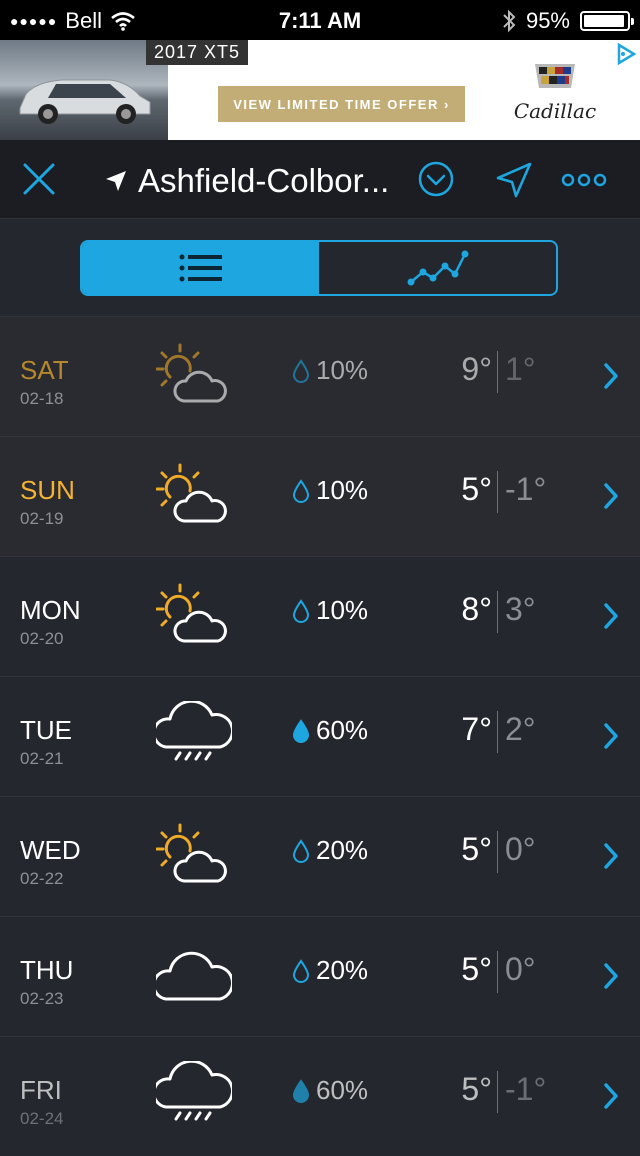 The height and width of the screenshot is (1156, 640). What do you see at coordinates (85, 101) in the screenshot?
I see `car-icon` at bounding box center [85, 101].